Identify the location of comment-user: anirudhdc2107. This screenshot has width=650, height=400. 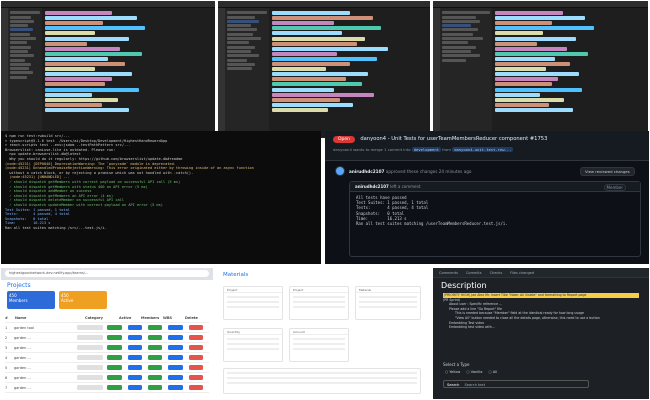
(372, 186).